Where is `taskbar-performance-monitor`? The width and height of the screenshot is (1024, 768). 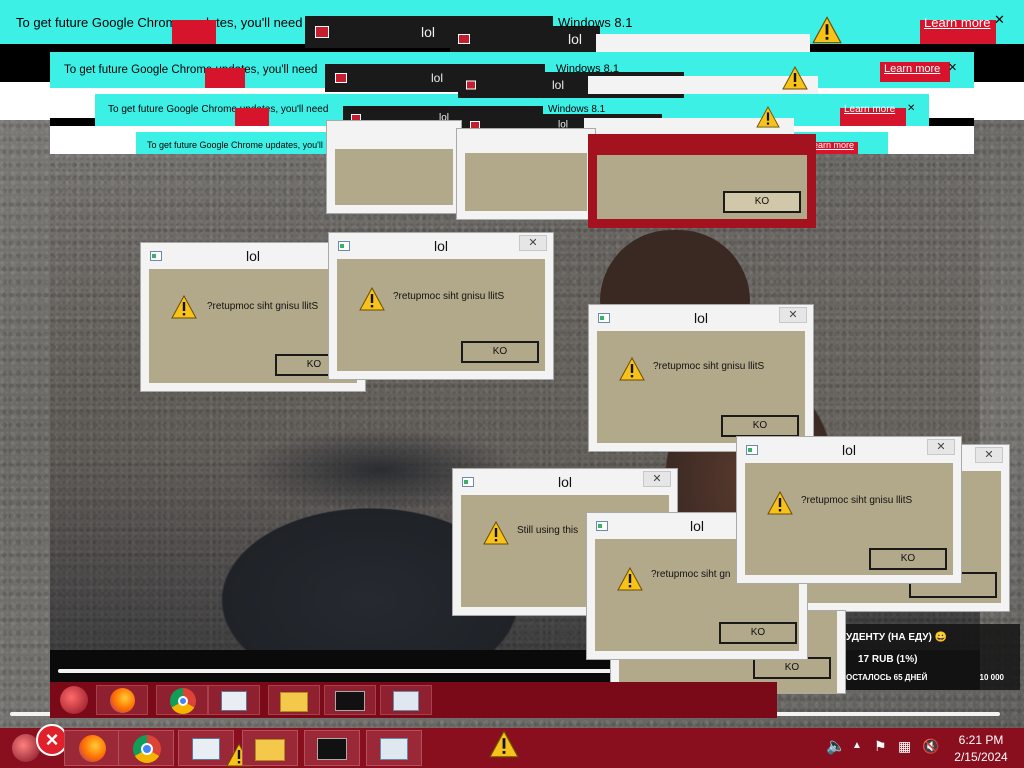
taskbar-performance-monitor is located at coordinates (394, 748).